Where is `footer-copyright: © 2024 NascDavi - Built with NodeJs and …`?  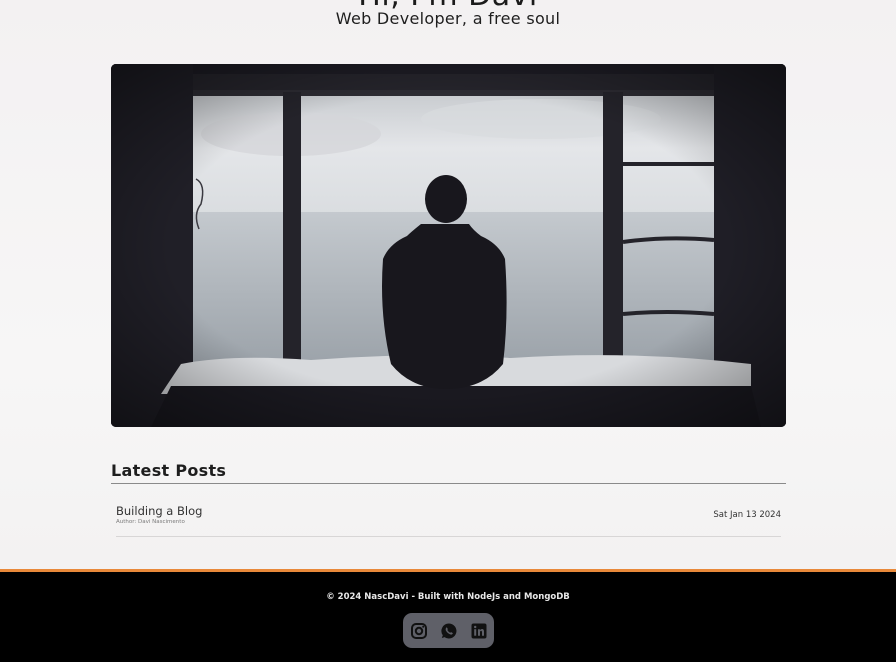 footer-copyright: © 2024 NascDavi - Built with NodeJs and … is located at coordinates (448, 597).